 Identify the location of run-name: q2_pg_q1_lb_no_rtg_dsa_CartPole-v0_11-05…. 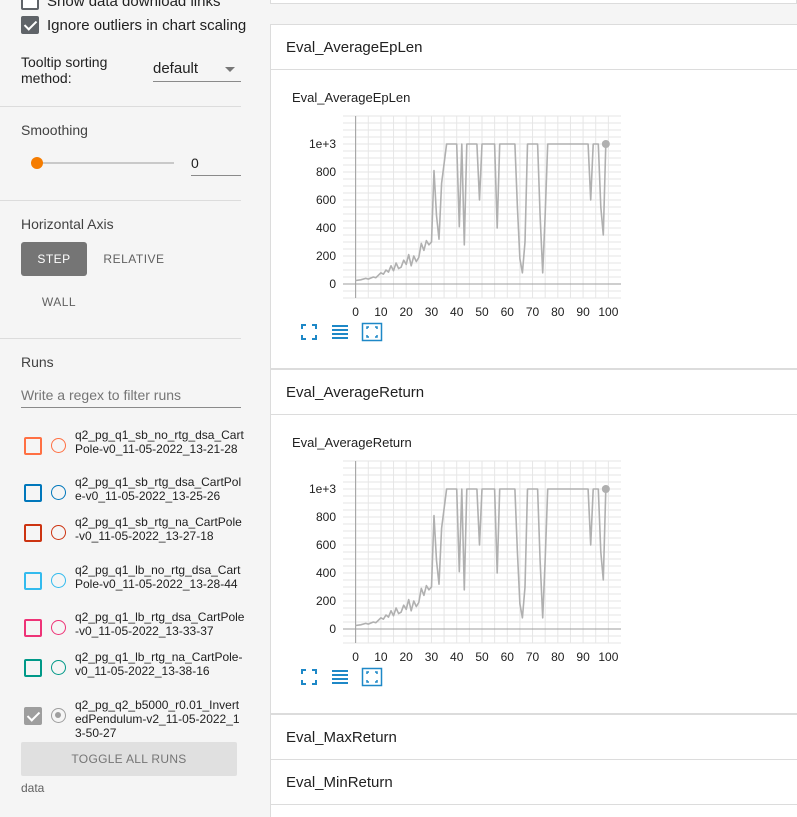
(158, 577).